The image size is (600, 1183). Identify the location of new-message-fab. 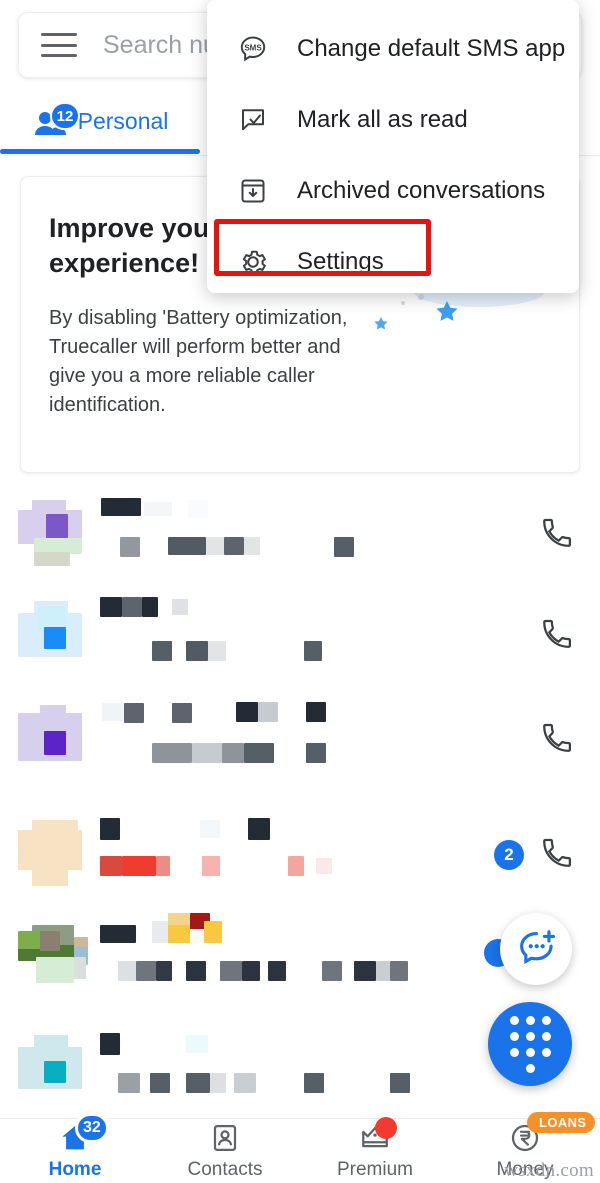
(536, 949).